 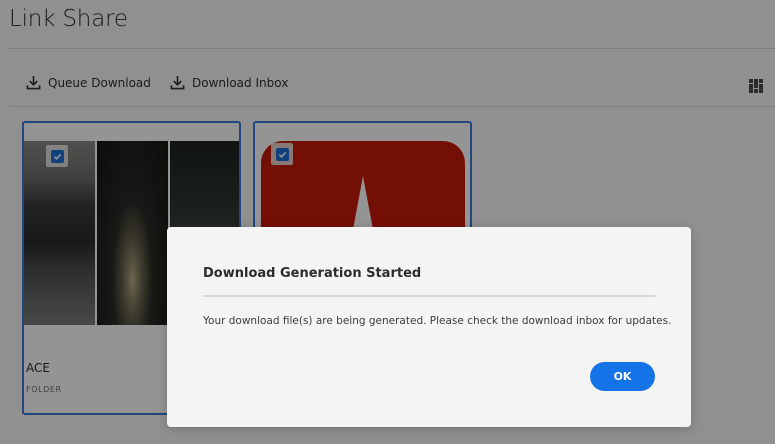 I want to click on dialog-title: Download Generation Started, so click(x=312, y=273).